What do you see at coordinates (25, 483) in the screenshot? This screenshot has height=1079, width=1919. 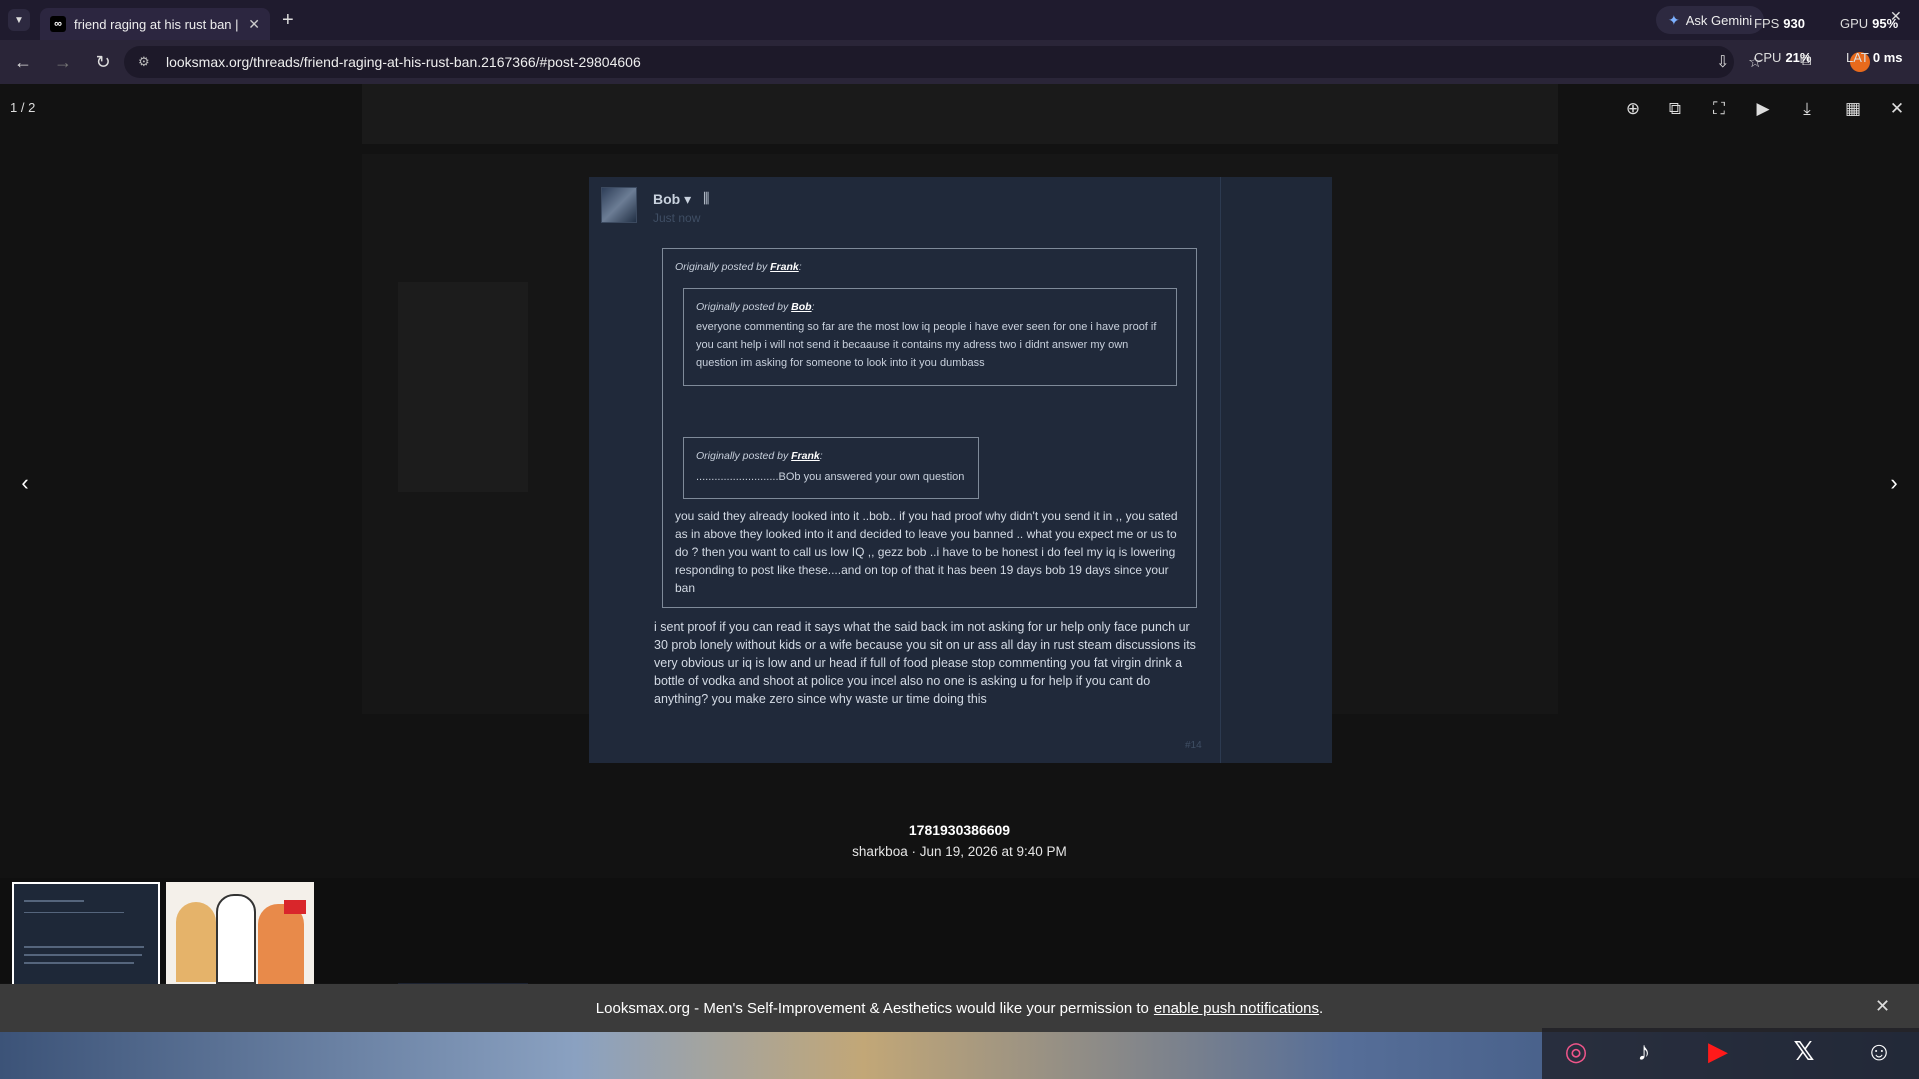 I see `previous-image-button: ‹` at bounding box center [25, 483].